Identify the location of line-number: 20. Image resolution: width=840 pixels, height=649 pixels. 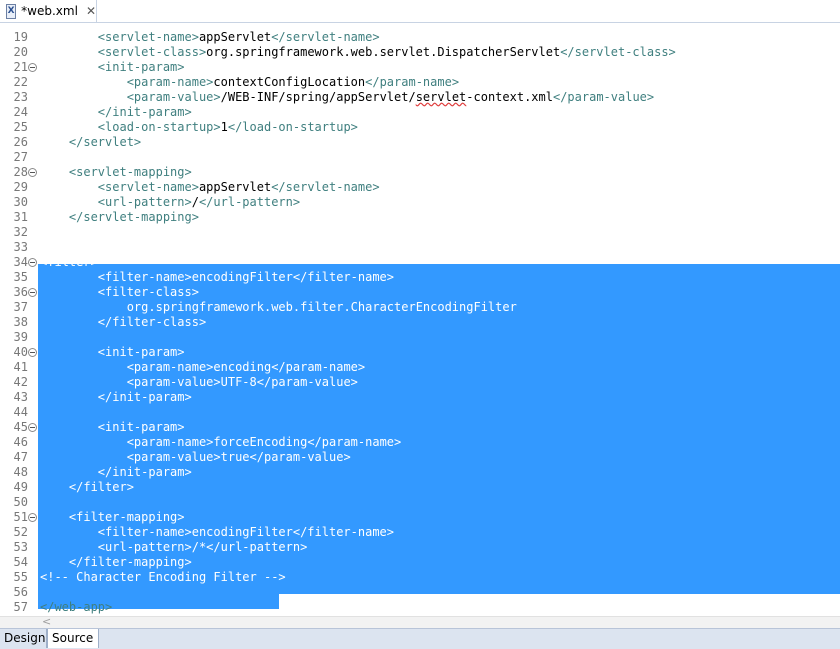
(20, 52).